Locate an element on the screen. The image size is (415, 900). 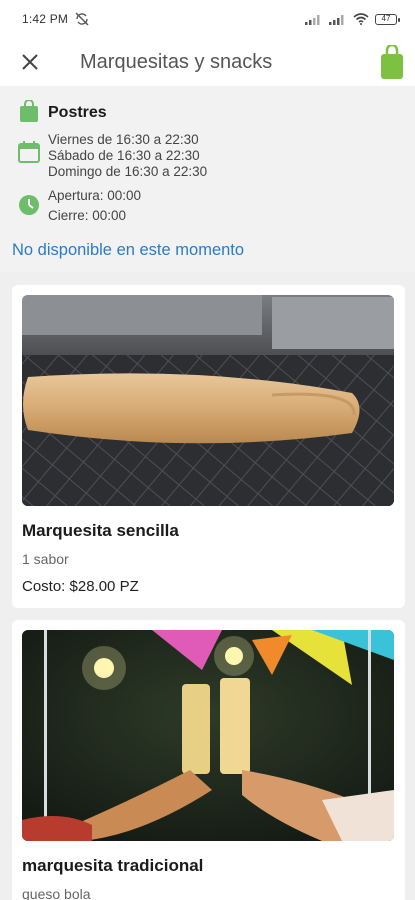
status-bar: 1:42 PM 47 is located at coordinates (207, 19).